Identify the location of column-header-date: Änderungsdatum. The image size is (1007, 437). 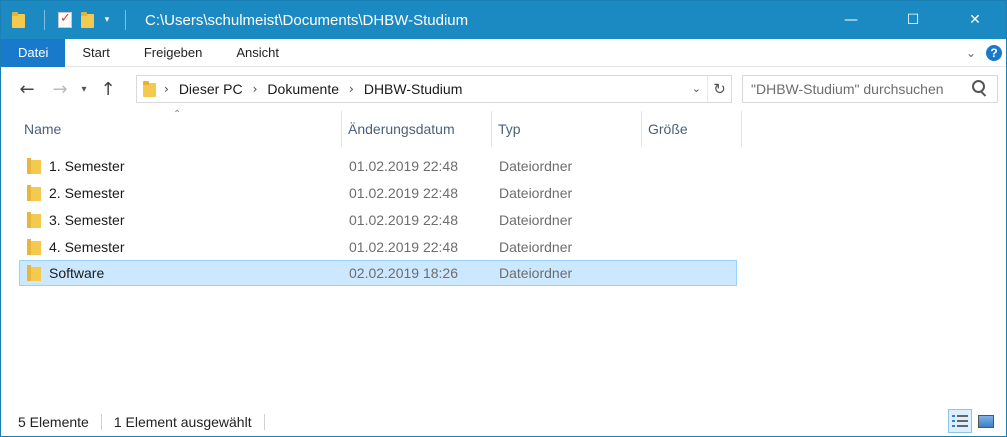
(417, 129).